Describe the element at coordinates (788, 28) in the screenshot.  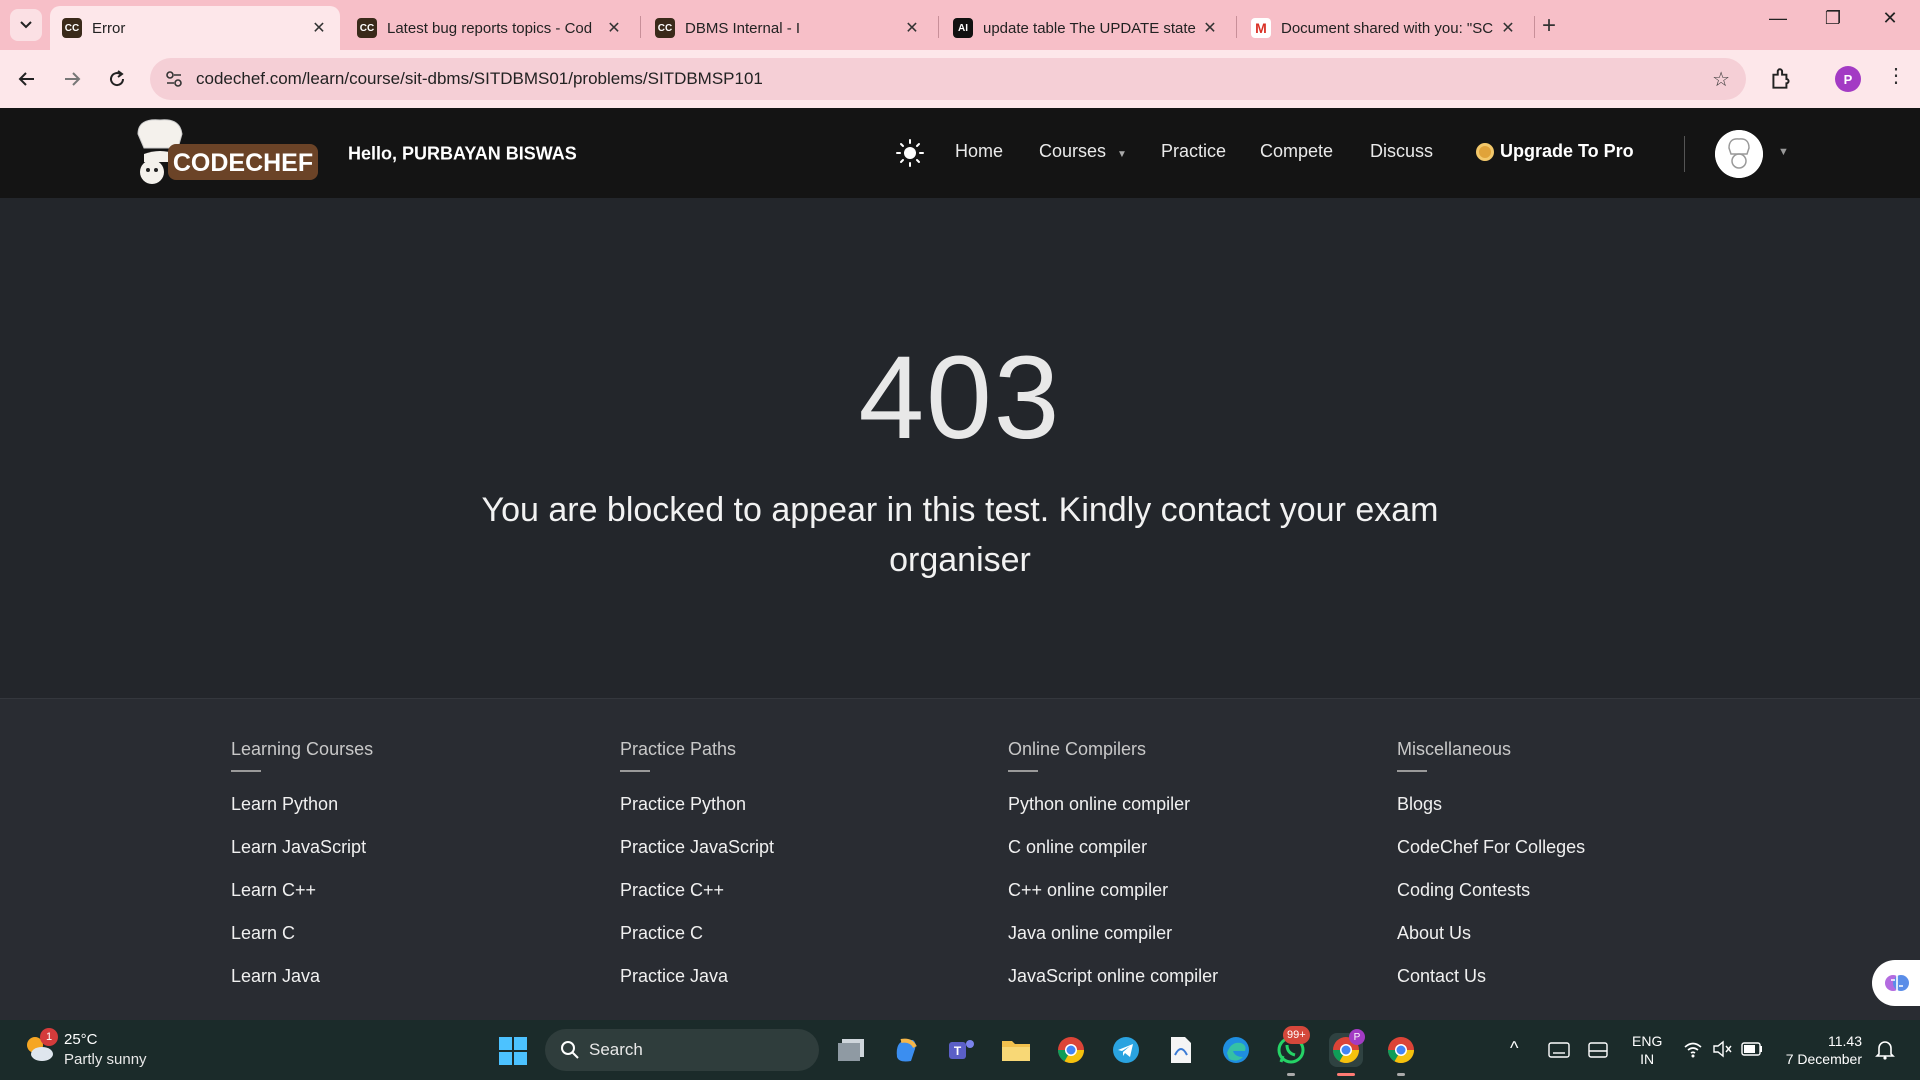
I see `tab-dbms-internal: CC DBMS Internal - I ✕` at that location.